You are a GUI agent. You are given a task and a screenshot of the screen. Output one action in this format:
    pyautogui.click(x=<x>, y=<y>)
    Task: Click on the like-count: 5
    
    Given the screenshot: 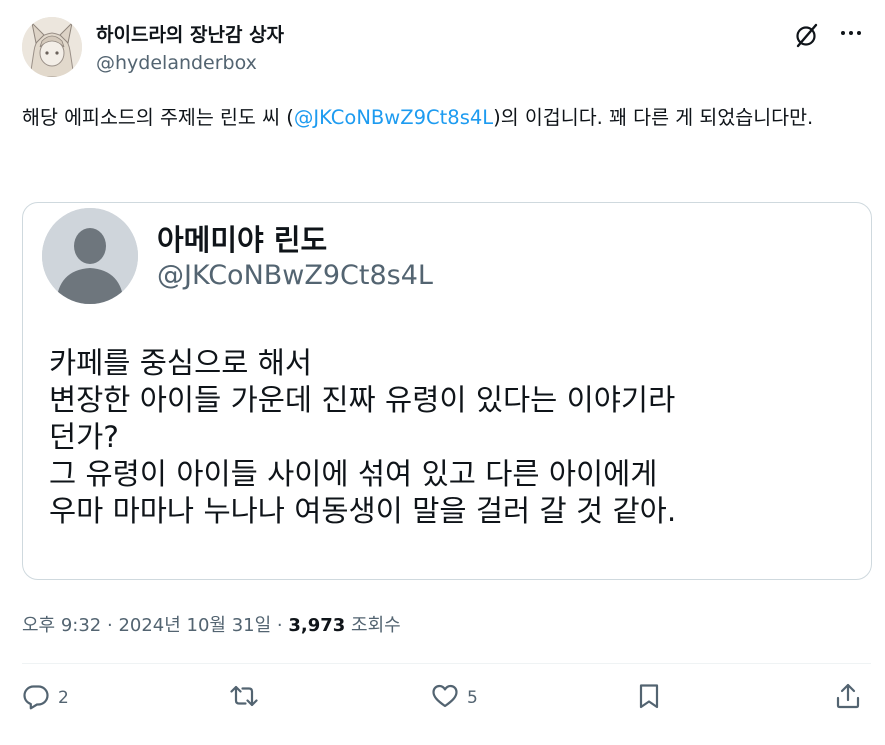 What is the action you would take?
    pyautogui.click(x=472, y=698)
    